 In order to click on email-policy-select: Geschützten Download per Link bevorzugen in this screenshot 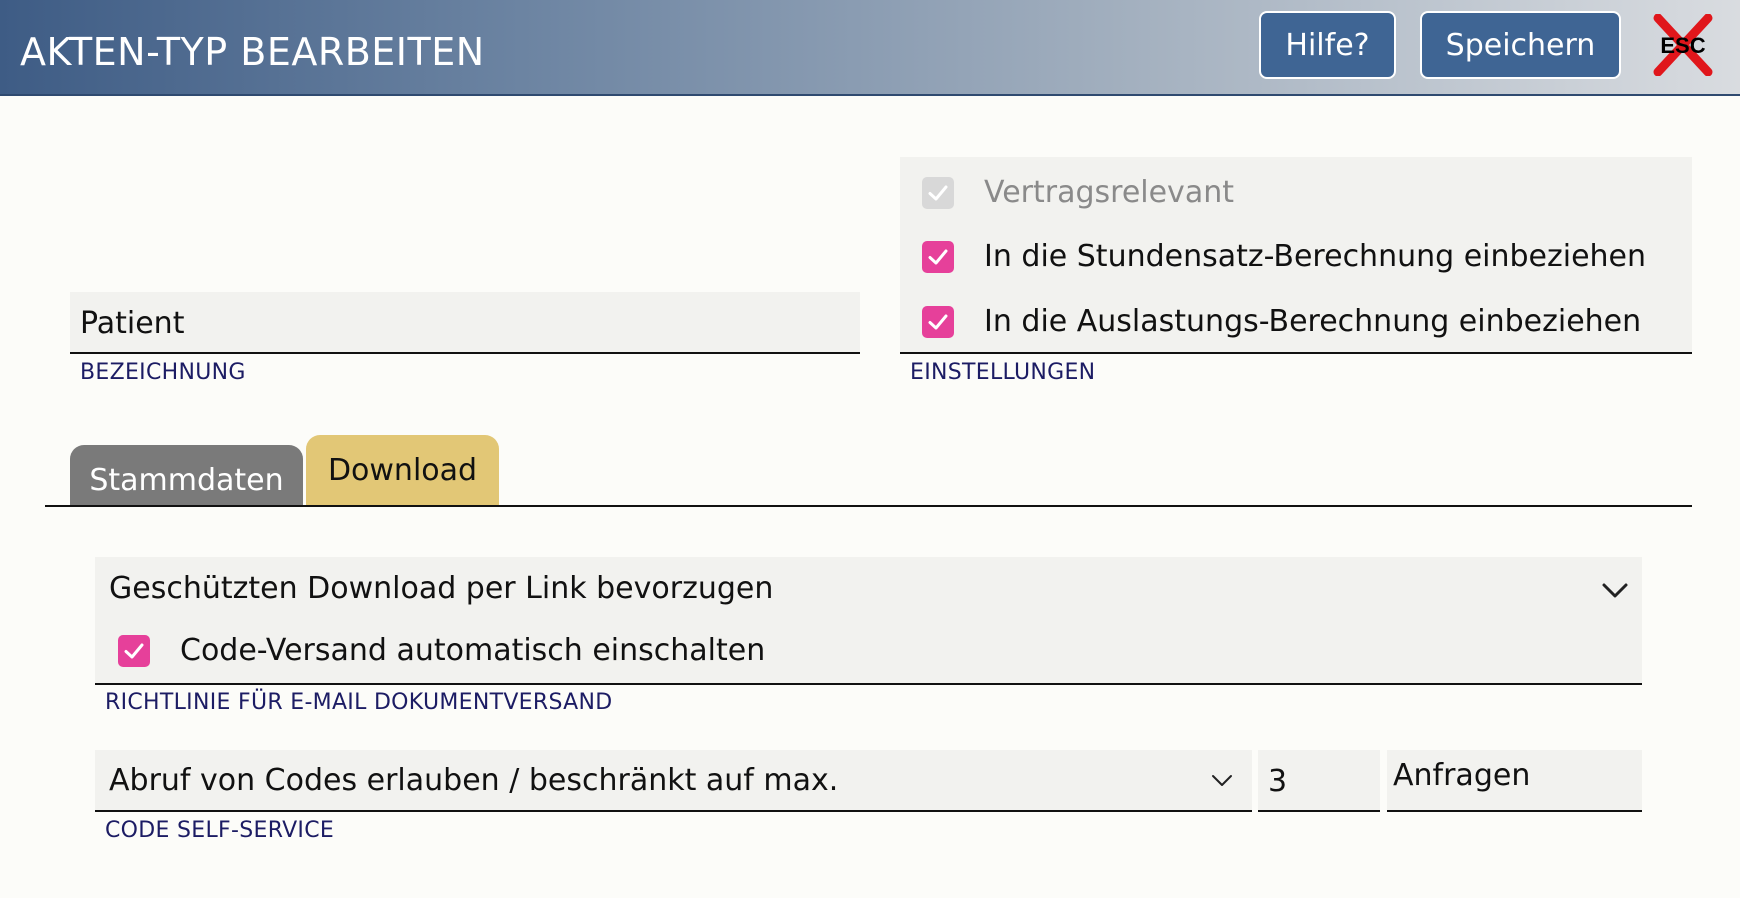, I will do `click(441, 588)`.